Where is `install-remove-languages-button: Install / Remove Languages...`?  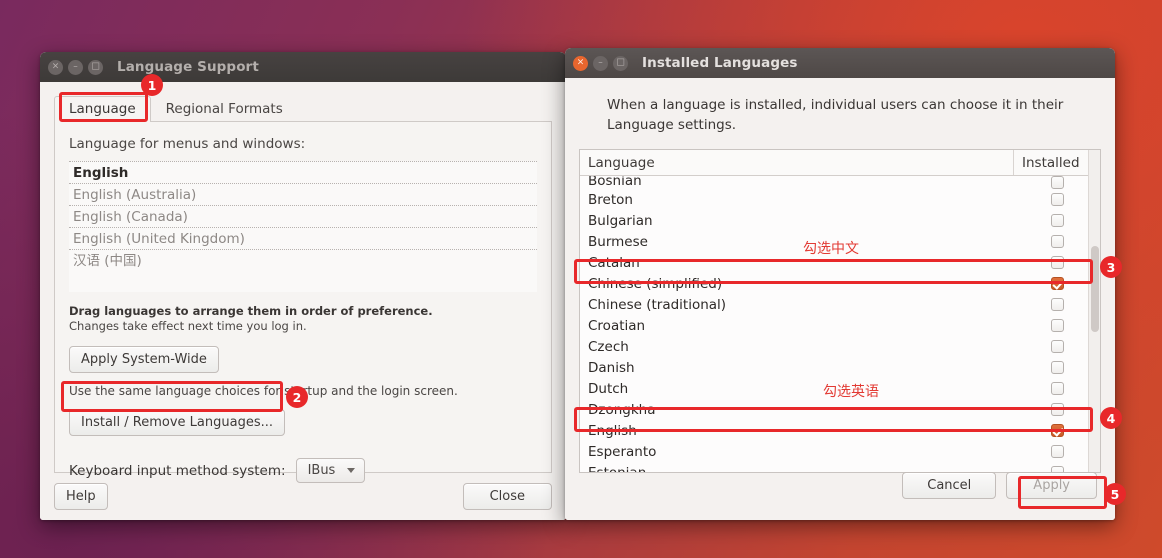
install-remove-languages-button: Install / Remove Languages... is located at coordinates (177, 422).